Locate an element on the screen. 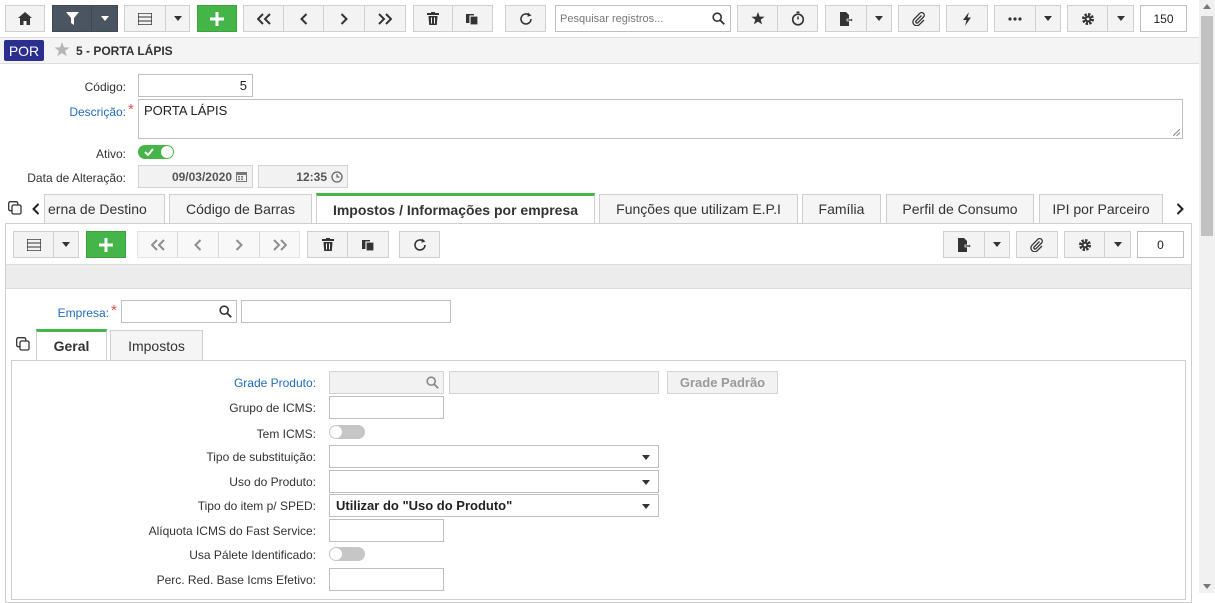 Image resolution: width=1215 pixels, height=603 pixels. tab-ipi-parceiro: IPI por Parceiro is located at coordinates (1101, 208).